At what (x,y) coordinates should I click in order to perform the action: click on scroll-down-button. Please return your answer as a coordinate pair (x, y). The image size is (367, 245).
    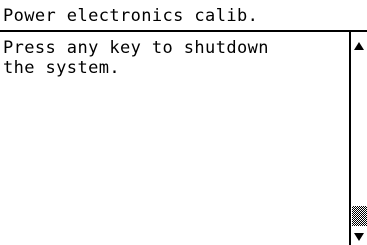
    Looking at the image, I should click on (359, 237).